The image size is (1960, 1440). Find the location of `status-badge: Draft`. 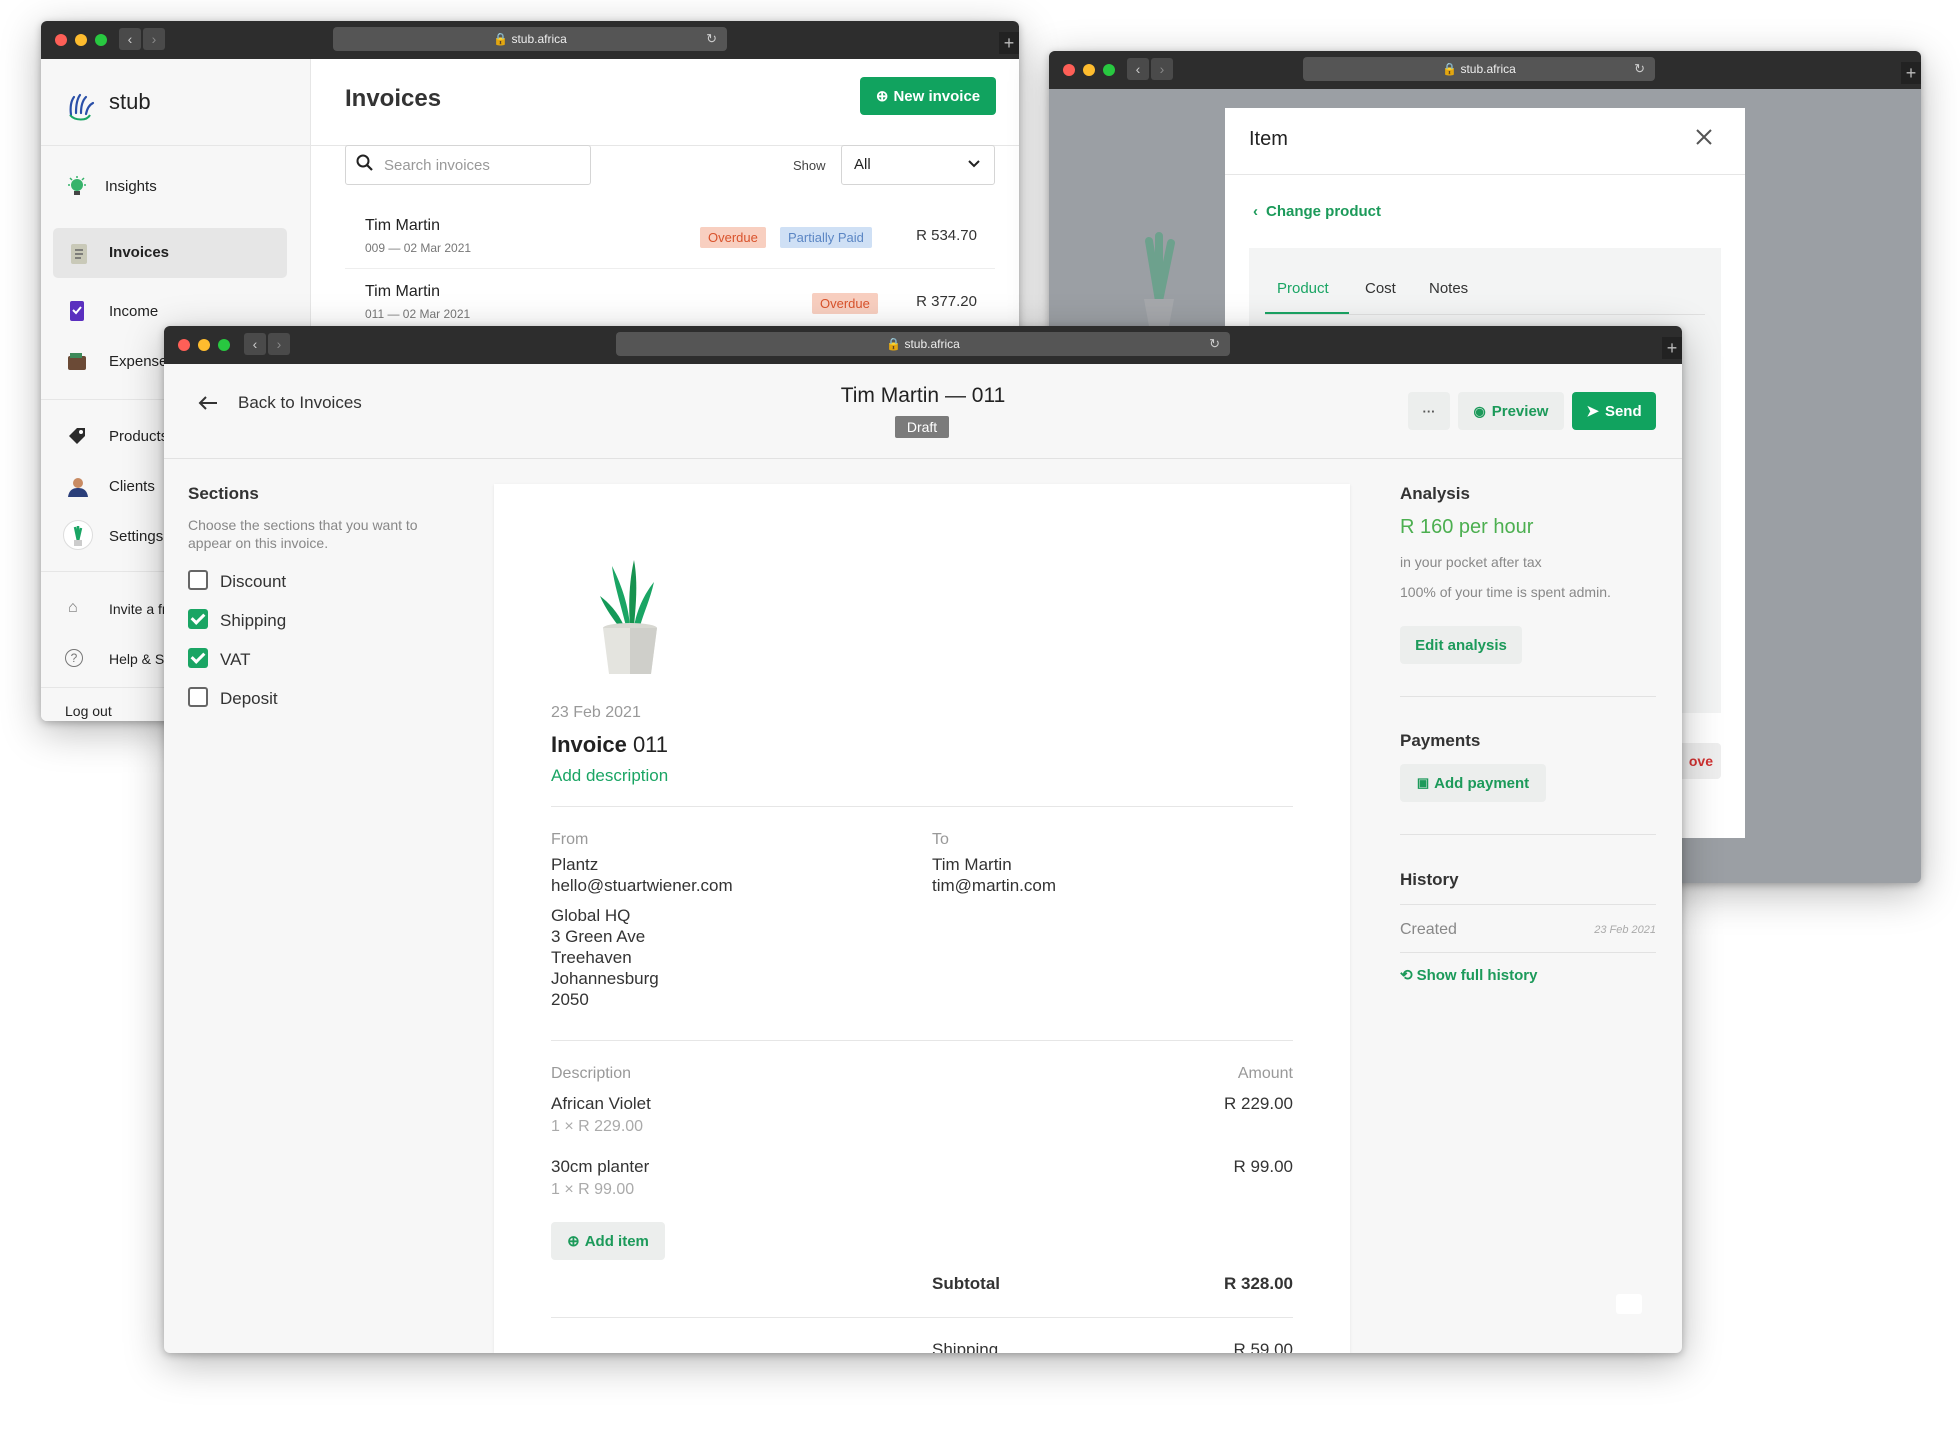

status-badge: Draft is located at coordinates (922, 427).